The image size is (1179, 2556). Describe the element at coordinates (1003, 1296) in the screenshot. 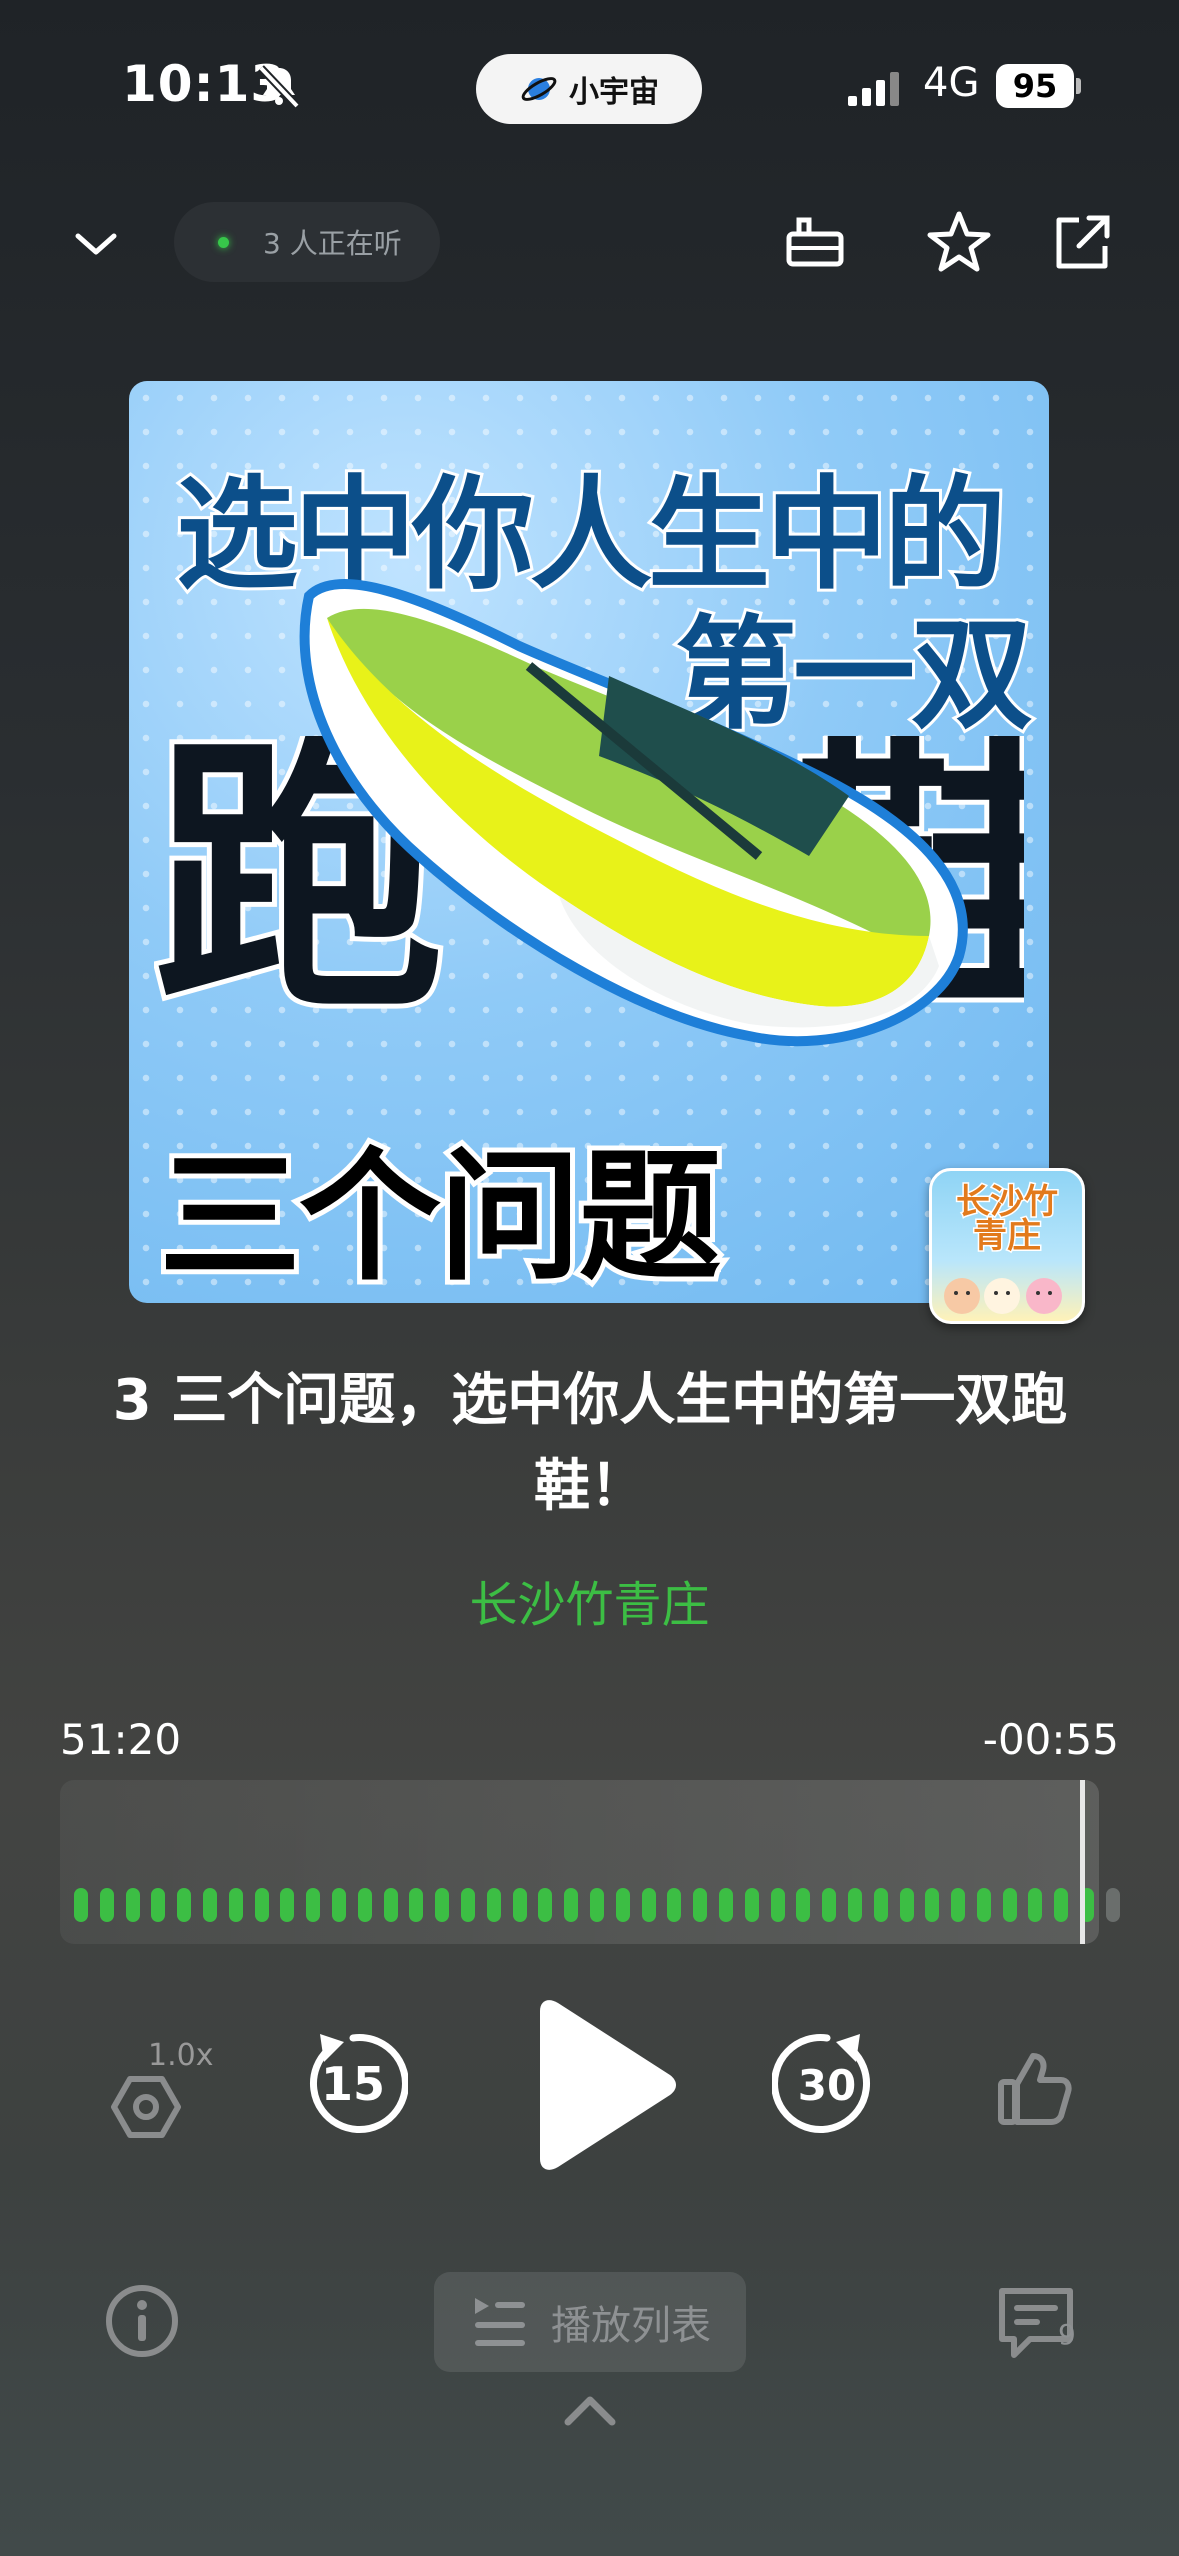

I see `critters-illustration` at that location.